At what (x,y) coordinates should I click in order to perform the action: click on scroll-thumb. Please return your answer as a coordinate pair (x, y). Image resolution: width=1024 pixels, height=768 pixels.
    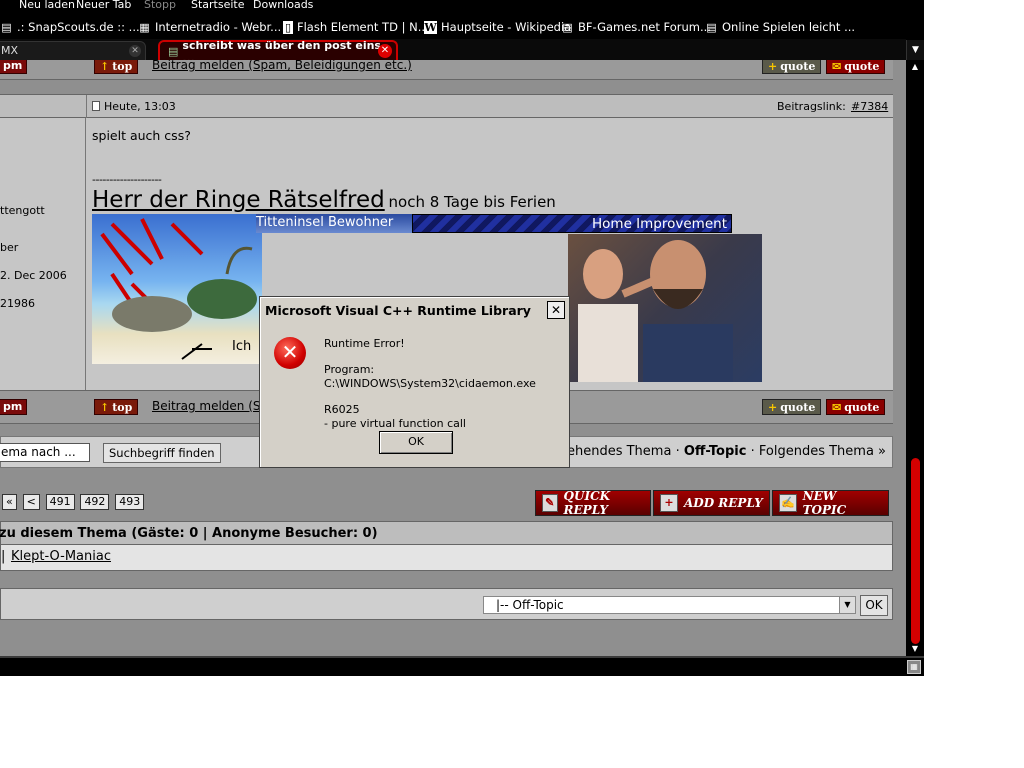
    Looking at the image, I should click on (915, 551).